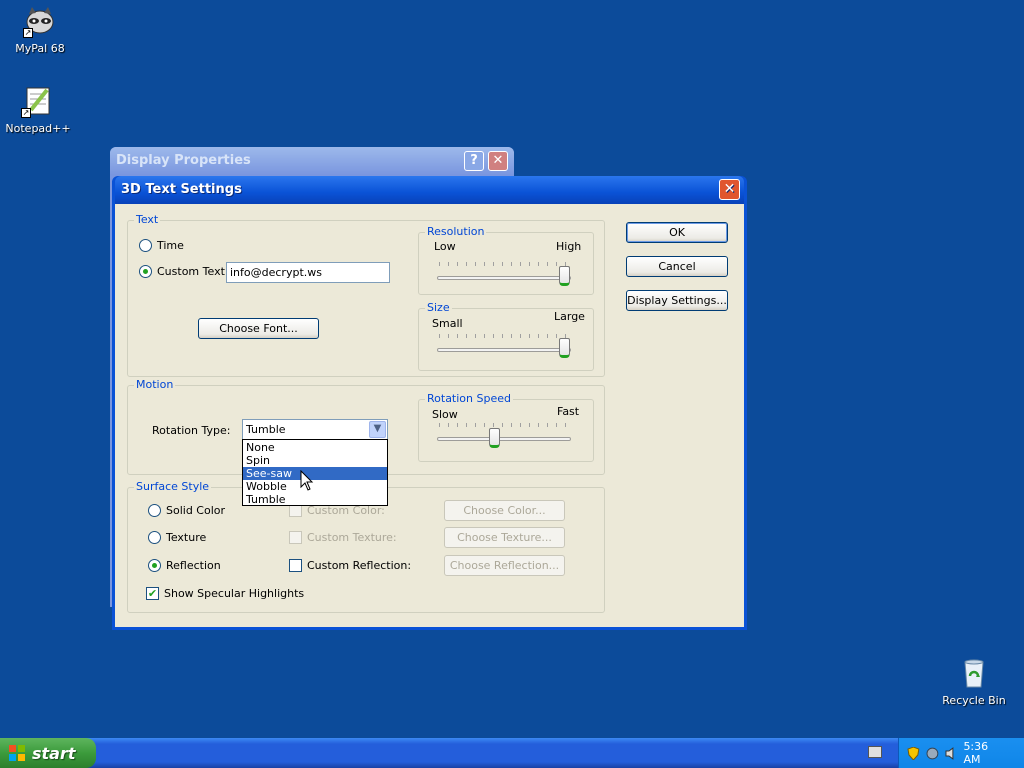 The width and height of the screenshot is (1024, 768). Describe the element at coordinates (186, 537) in the screenshot. I see `texture-label: Texture` at that location.